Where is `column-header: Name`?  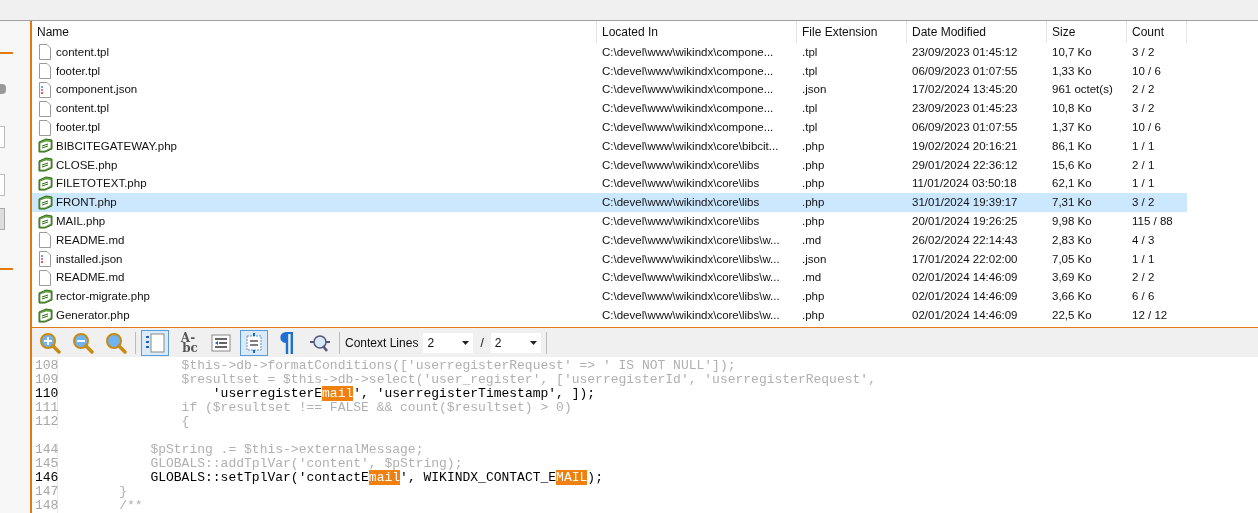
column-header: Name is located at coordinates (314, 32).